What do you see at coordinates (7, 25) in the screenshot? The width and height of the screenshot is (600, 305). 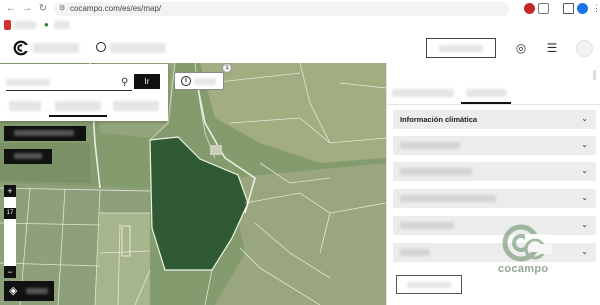 I see `bookmark-youtube-icon` at bounding box center [7, 25].